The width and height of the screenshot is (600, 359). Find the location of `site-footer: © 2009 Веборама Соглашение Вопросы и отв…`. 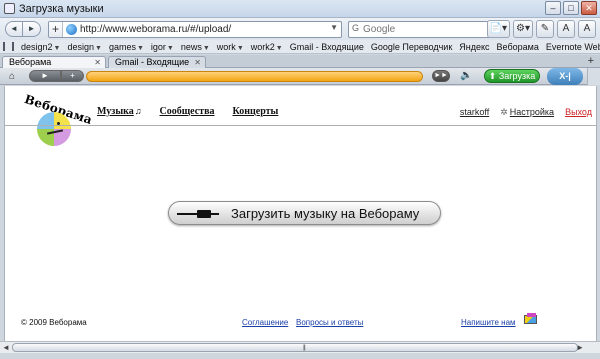

site-footer: © 2009 Веборама Соглашение Вопросы и отв… is located at coordinates (300, 321).